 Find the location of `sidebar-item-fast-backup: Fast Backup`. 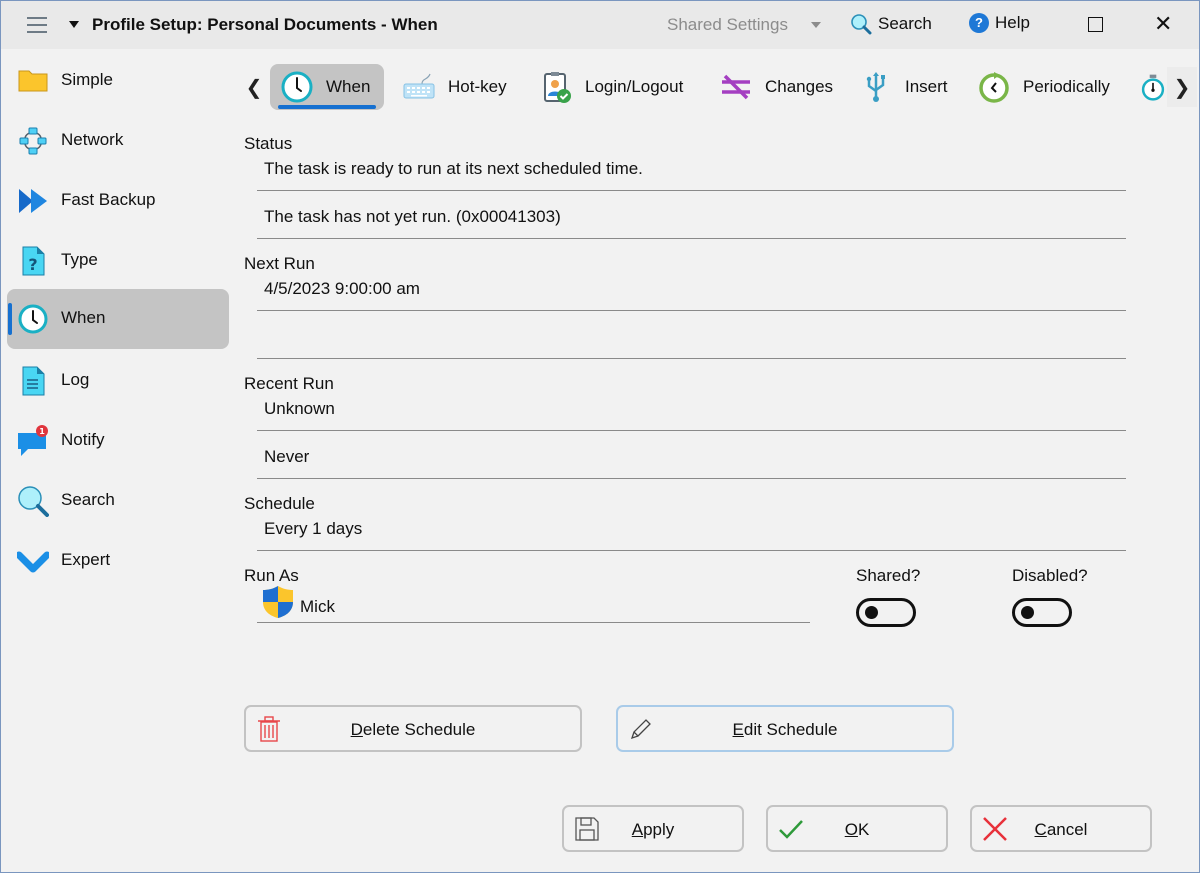

sidebar-item-fast-backup: Fast Backup is located at coordinates (118, 201).